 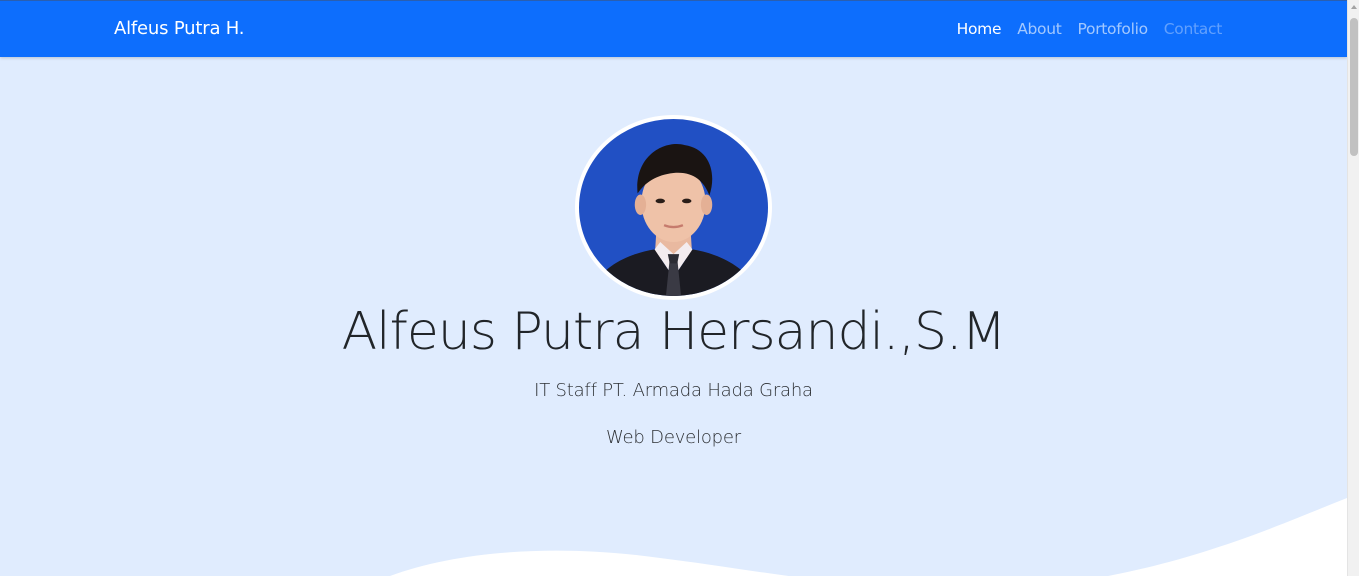 I want to click on hero-name: Alfeus Putra Hersandi.,S.M, so click(x=674, y=332).